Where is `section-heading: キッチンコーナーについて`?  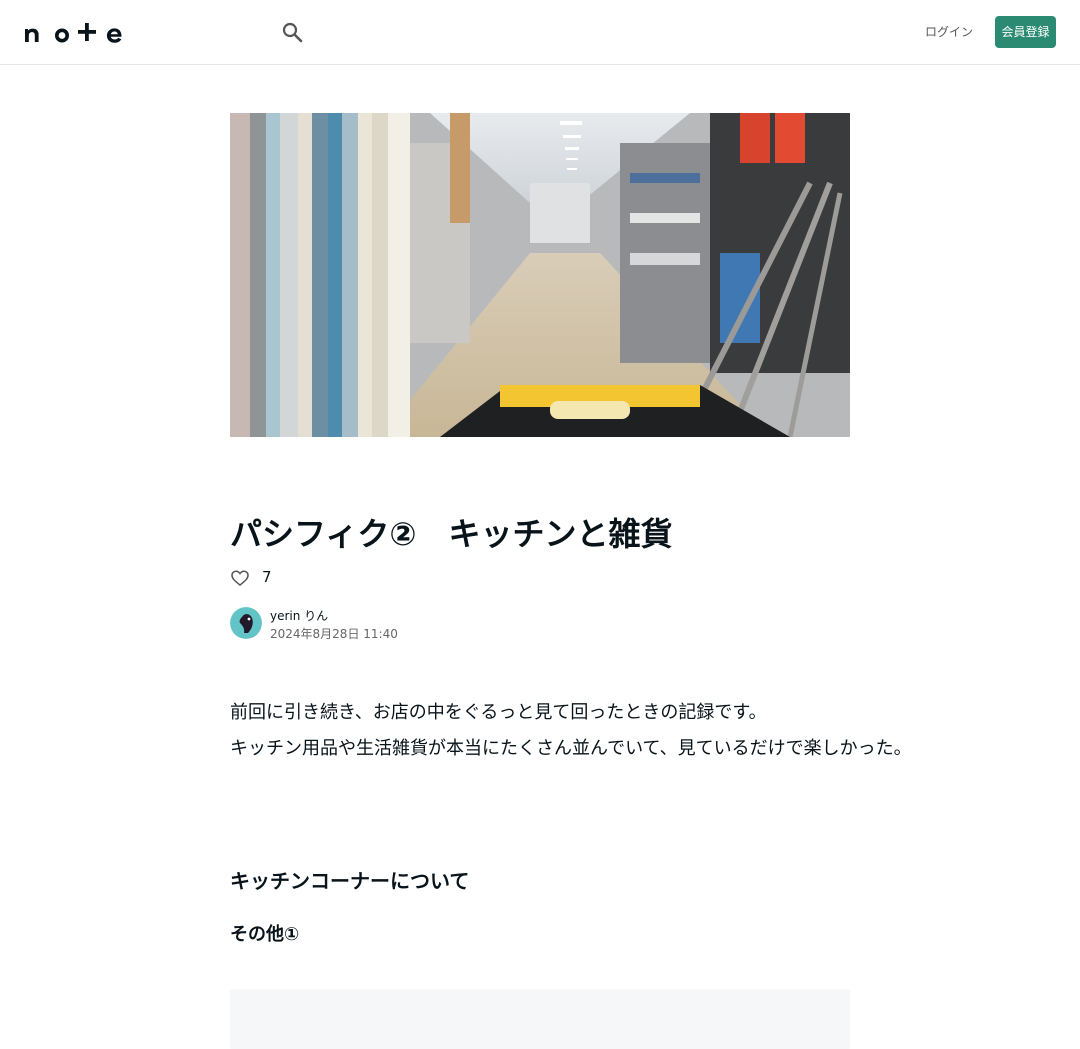
section-heading: キッチンコーナーについて is located at coordinates (350, 881).